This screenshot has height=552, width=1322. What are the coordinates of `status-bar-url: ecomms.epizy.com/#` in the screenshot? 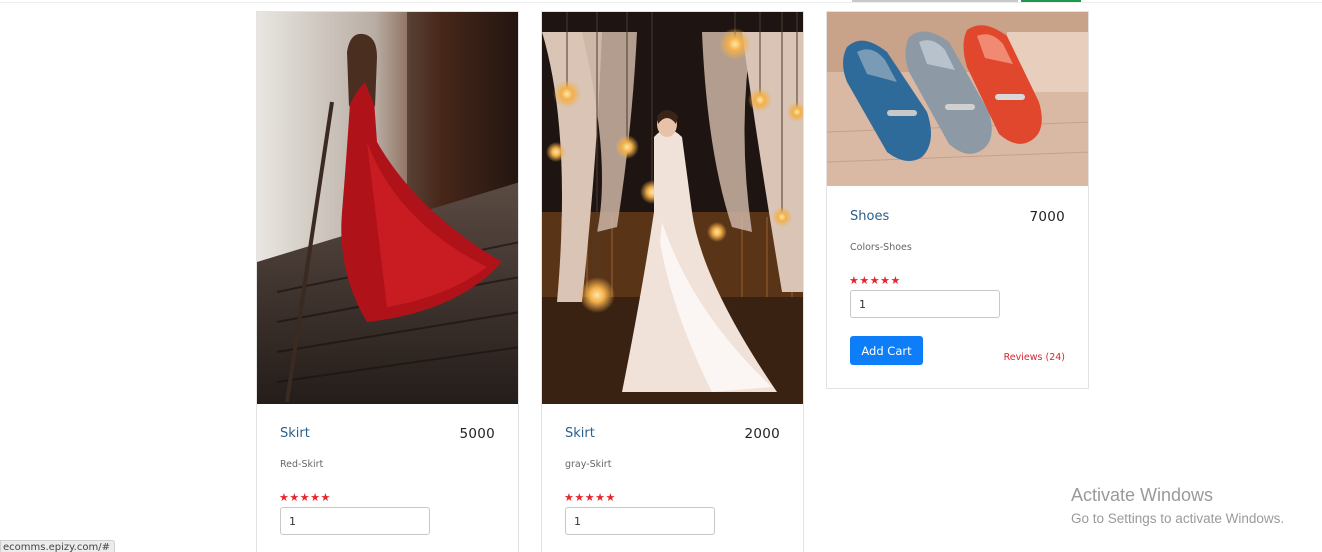 It's located at (57, 546).